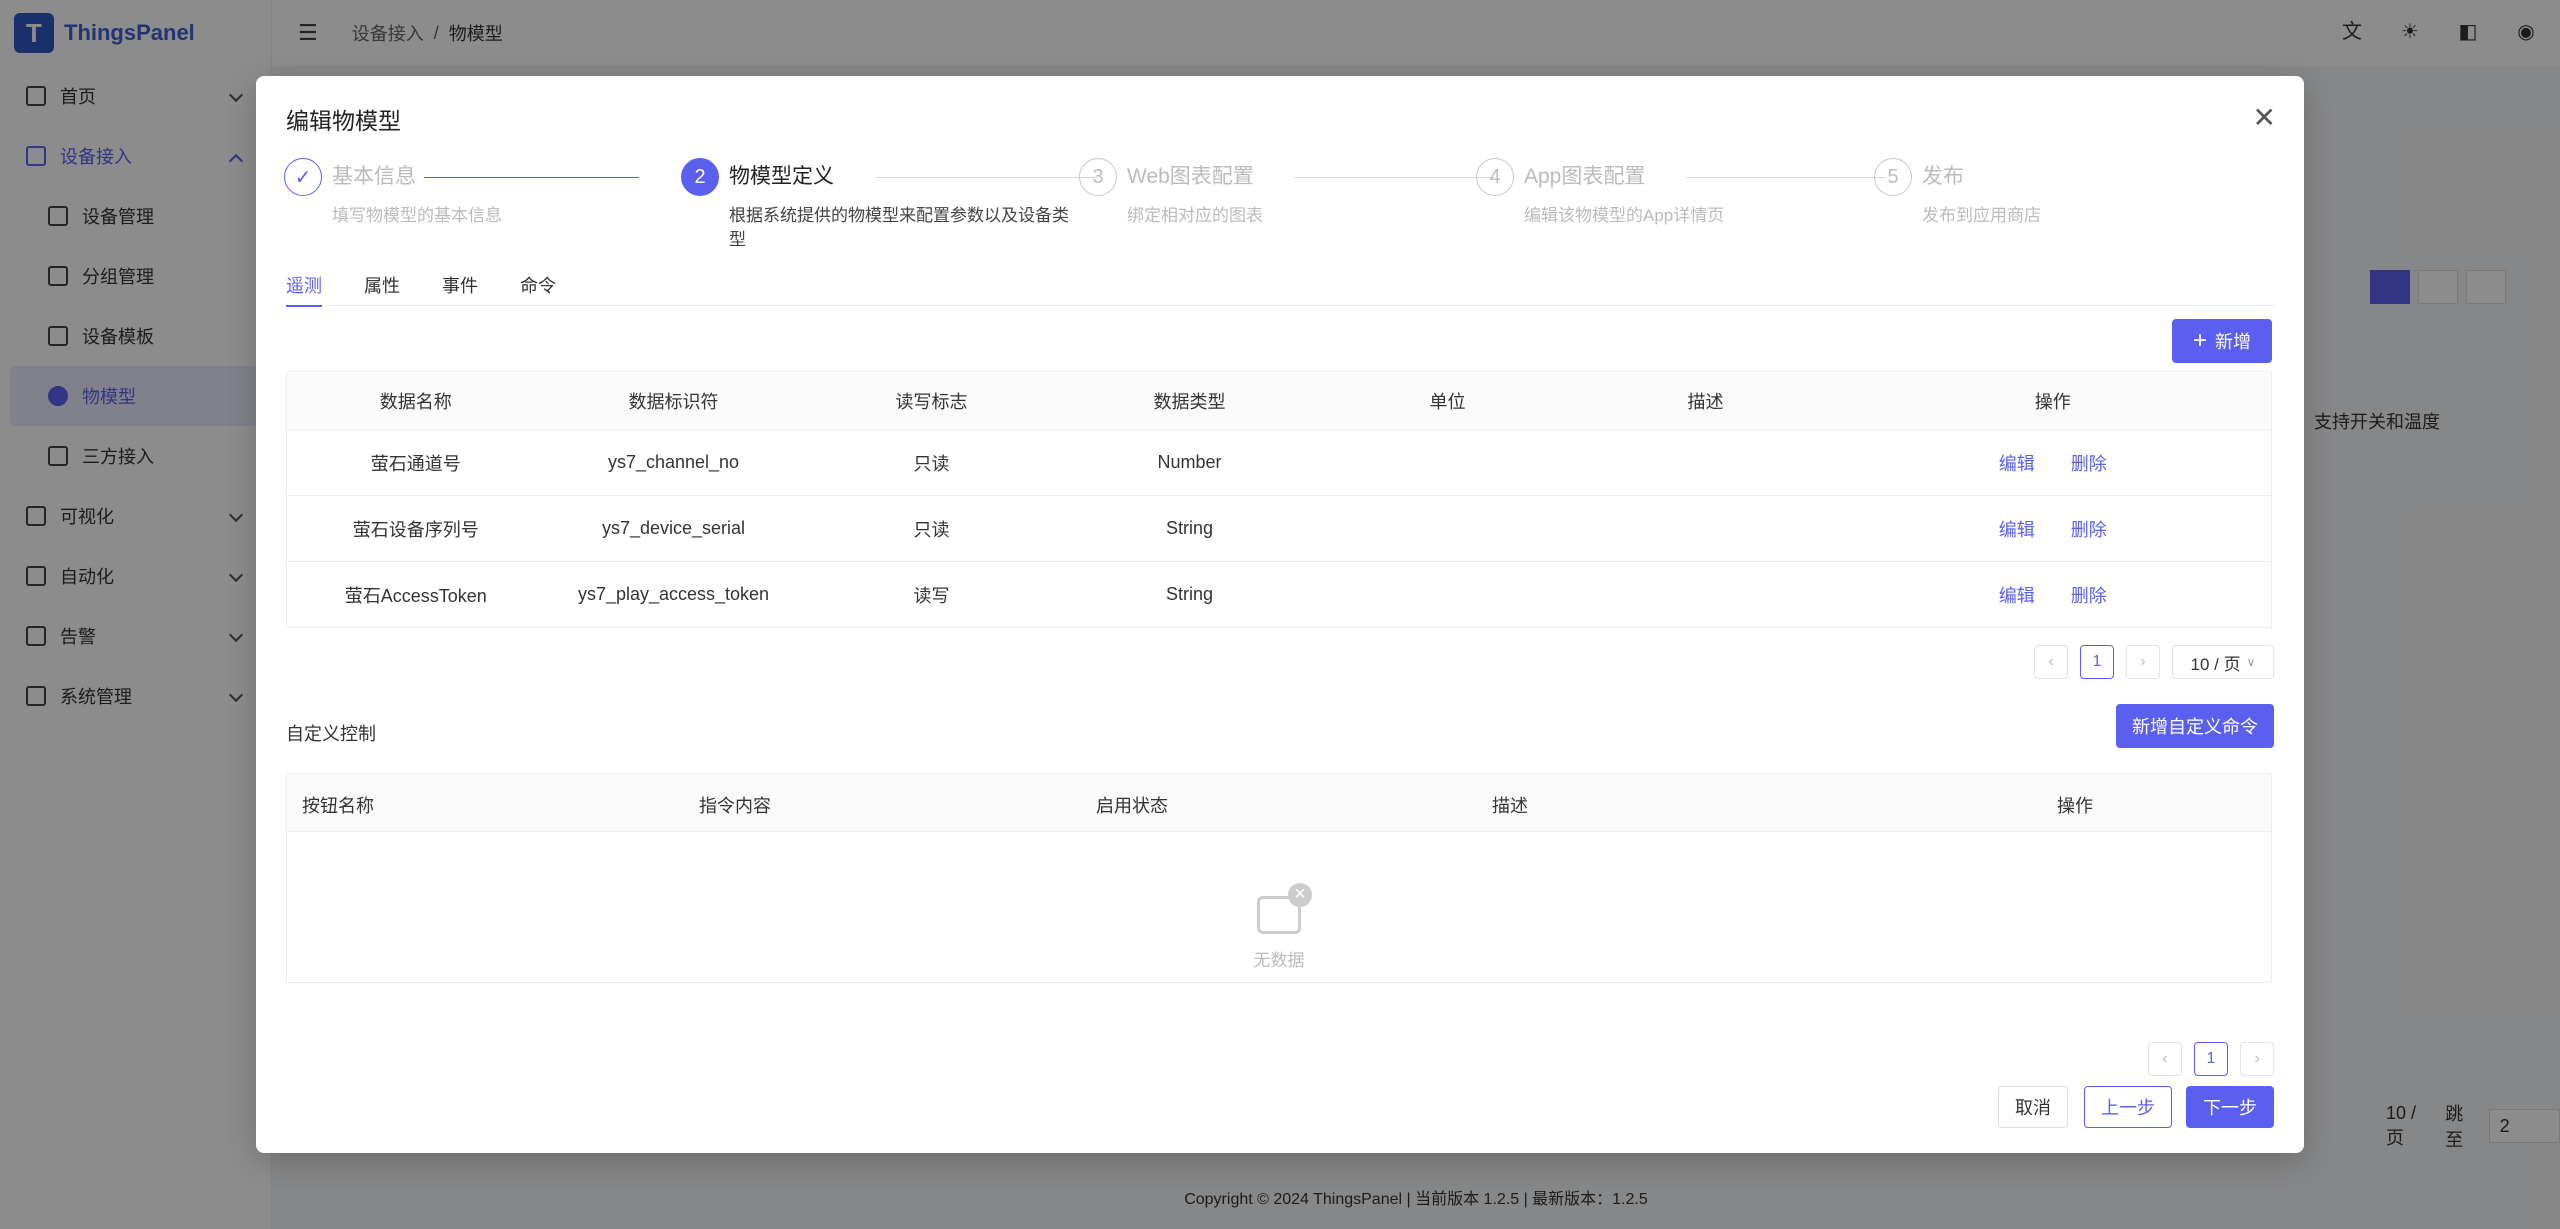 The width and height of the screenshot is (2560, 1229). Describe the element at coordinates (899, 227) in the screenshot. I see `step-desc: 根据系统提供的物模型来配置参数以及设备类型` at that location.